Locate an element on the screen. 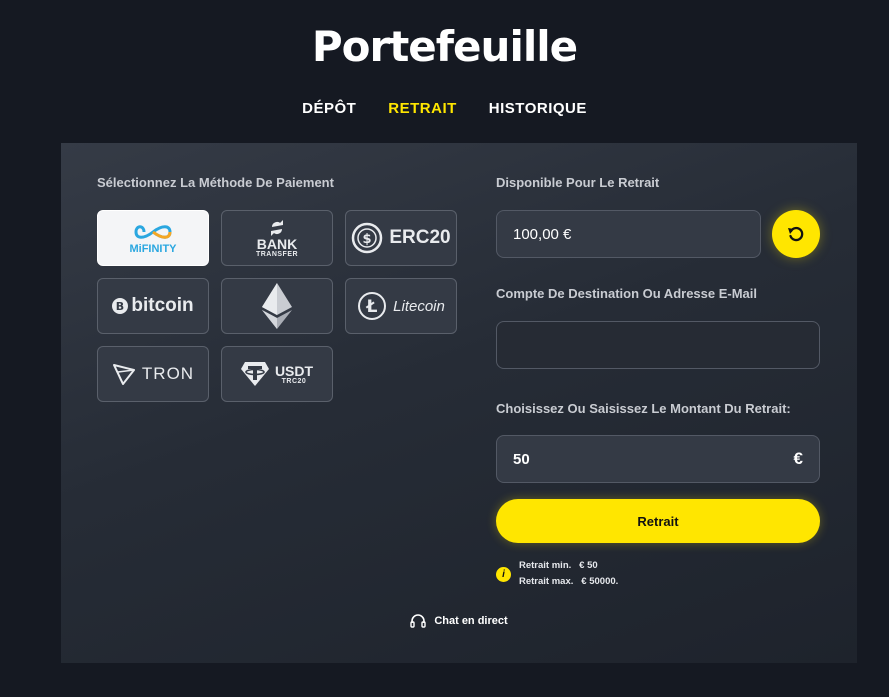 The width and height of the screenshot is (889, 697). tron-icon is located at coordinates (123, 374).